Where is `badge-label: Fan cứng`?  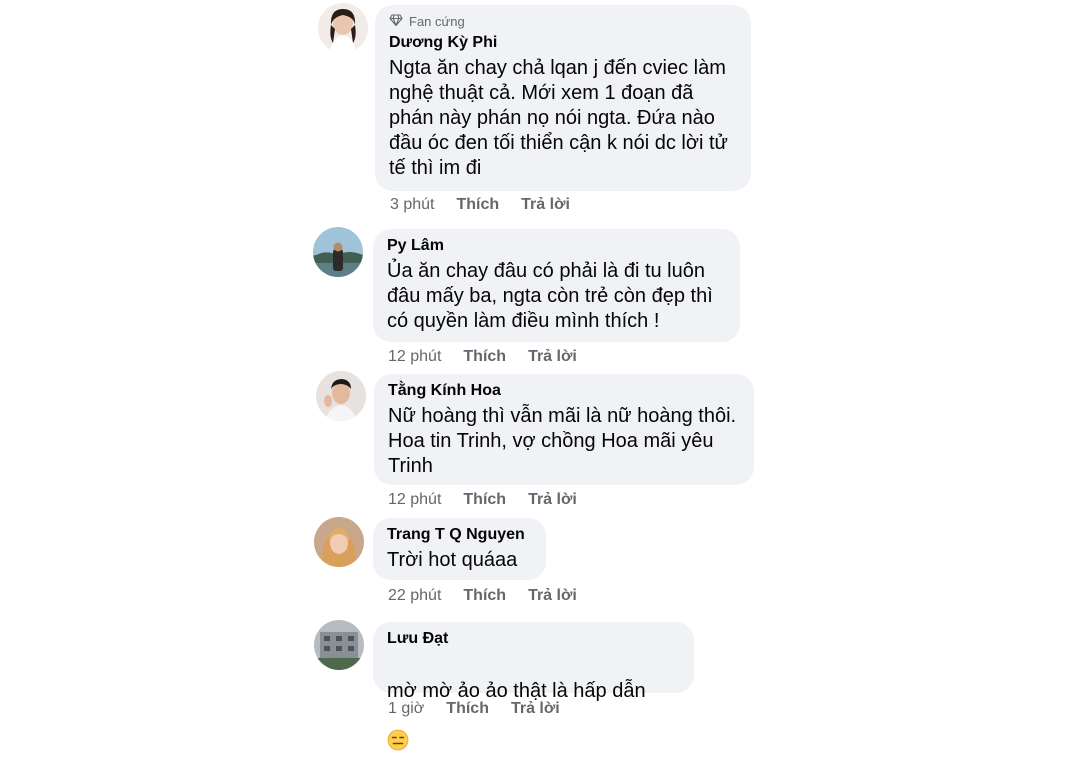
badge-label: Fan cứng is located at coordinates (437, 21).